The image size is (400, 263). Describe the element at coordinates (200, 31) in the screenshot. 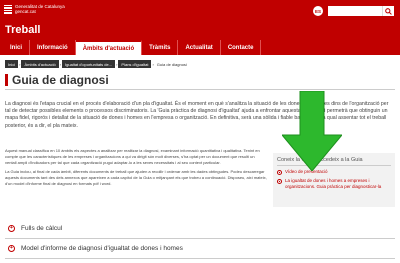

I see `site-header: Treball` at that location.